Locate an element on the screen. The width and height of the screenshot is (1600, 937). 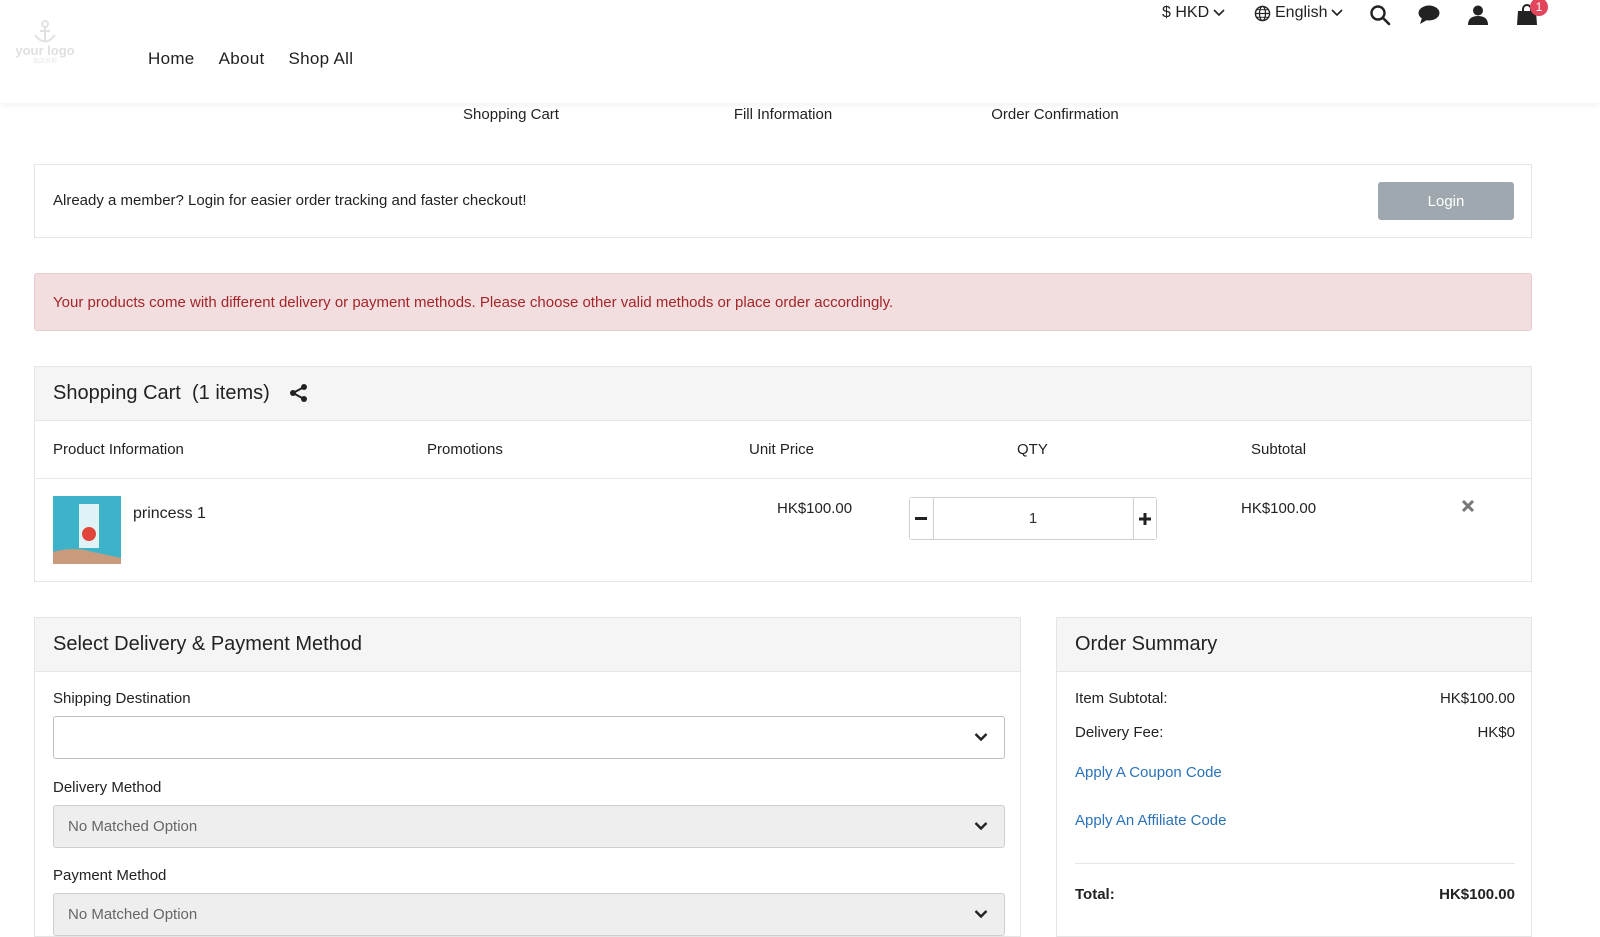
shipping-destination-label: Shipping Destination is located at coordinates (122, 698).